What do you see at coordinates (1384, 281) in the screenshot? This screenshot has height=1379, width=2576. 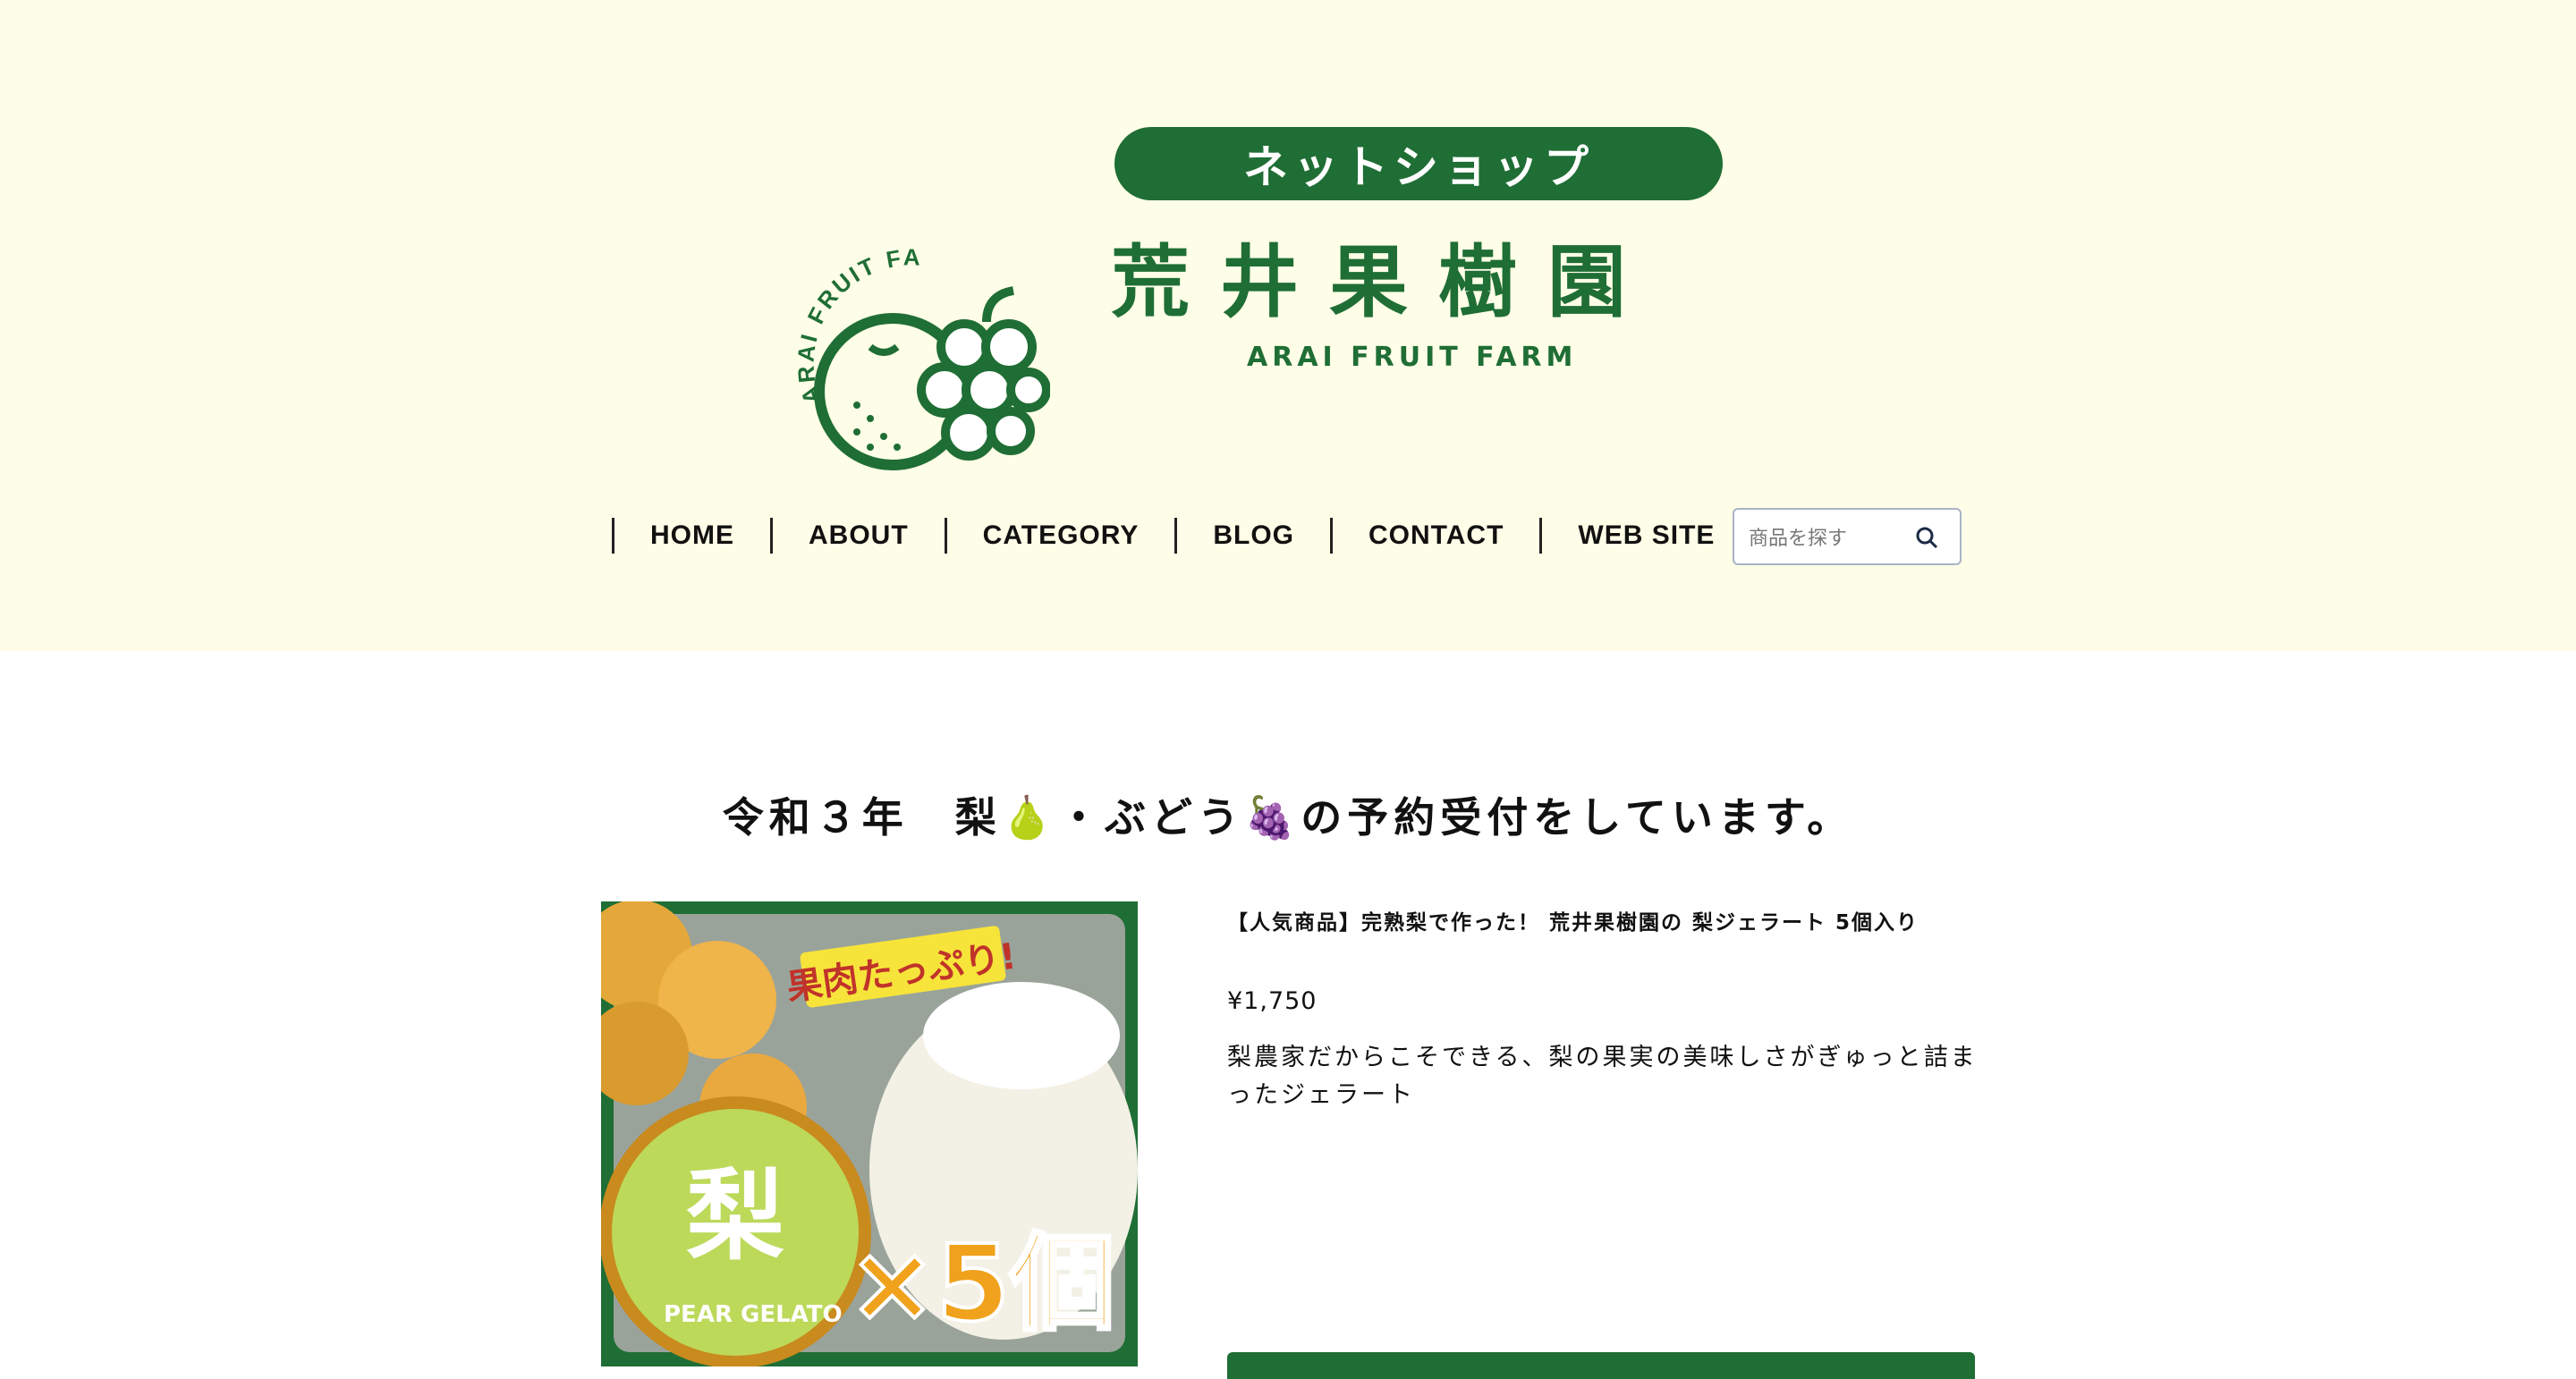 I see `logo-title: 荒井果樹園` at bounding box center [1384, 281].